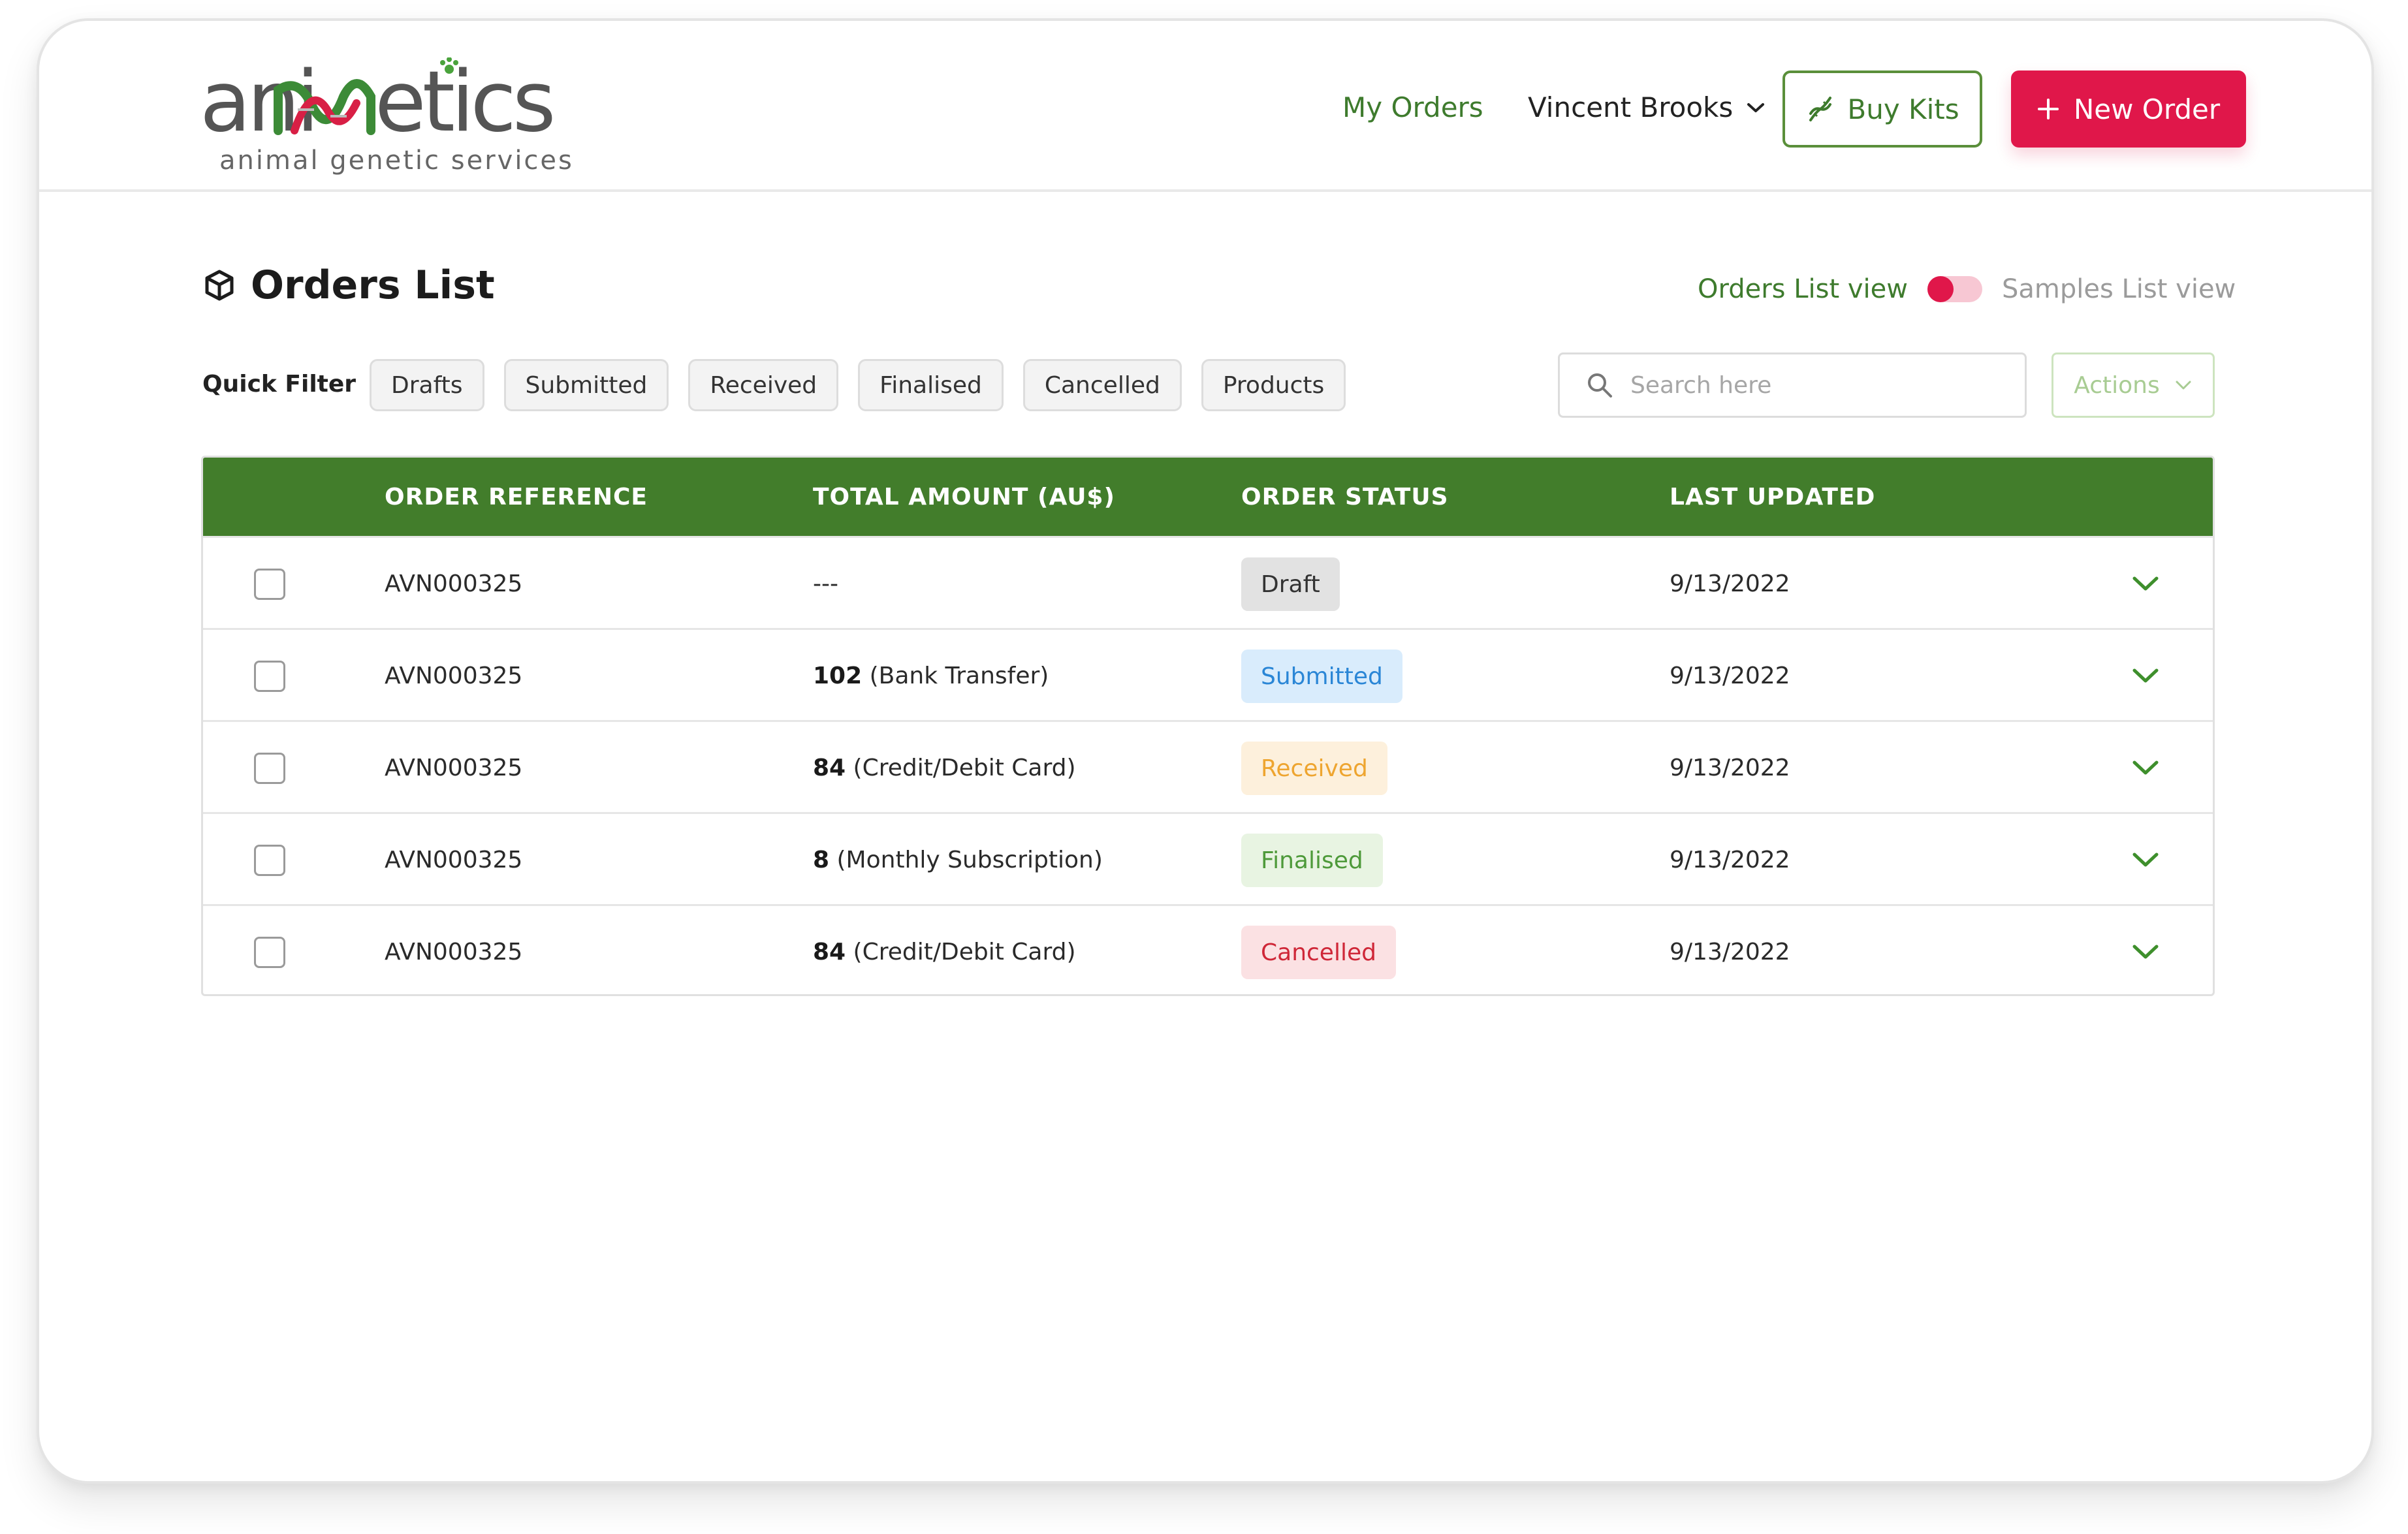 The height and width of the screenshot is (1534, 2408). Describe the element at coordinates (1772, 497) in the screenshot. I see `column-header-last-updated: LAST UPDATED` at that location.